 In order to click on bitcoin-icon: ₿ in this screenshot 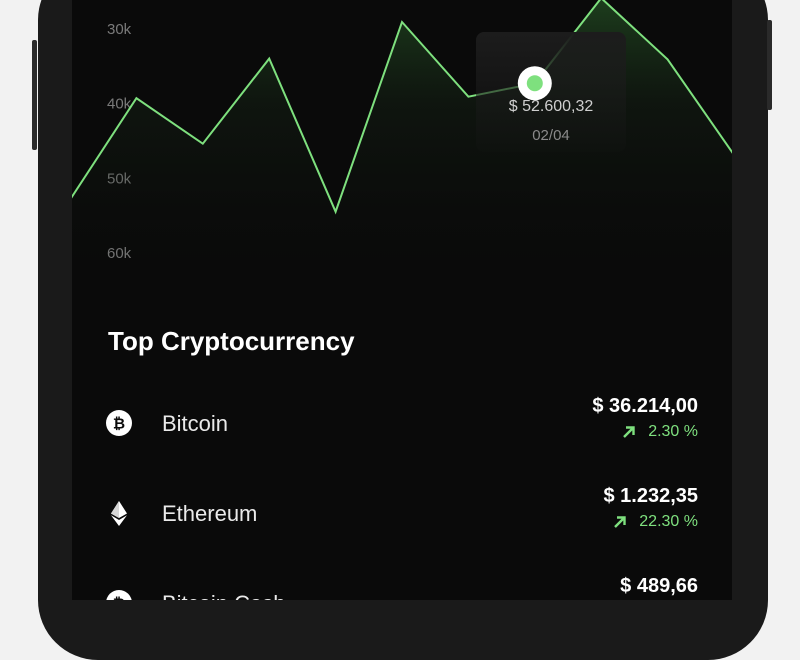, I will do `click(119, 423)`.